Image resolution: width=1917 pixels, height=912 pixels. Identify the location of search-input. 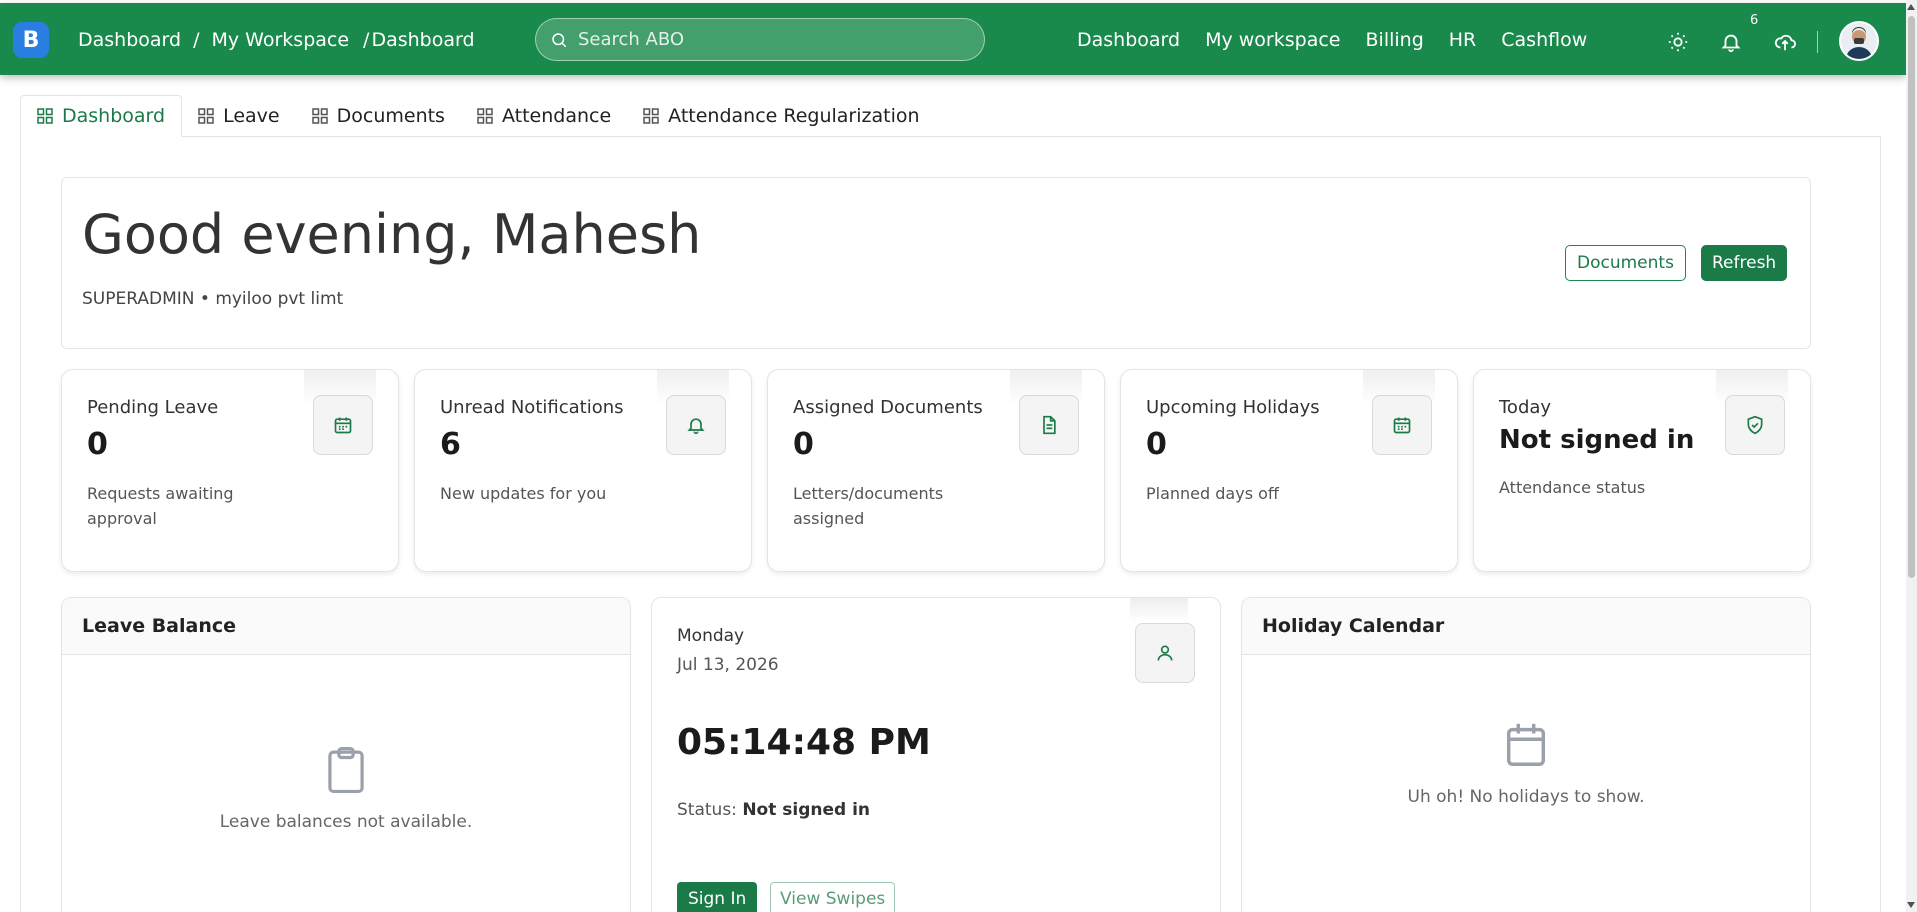
(768, 39).